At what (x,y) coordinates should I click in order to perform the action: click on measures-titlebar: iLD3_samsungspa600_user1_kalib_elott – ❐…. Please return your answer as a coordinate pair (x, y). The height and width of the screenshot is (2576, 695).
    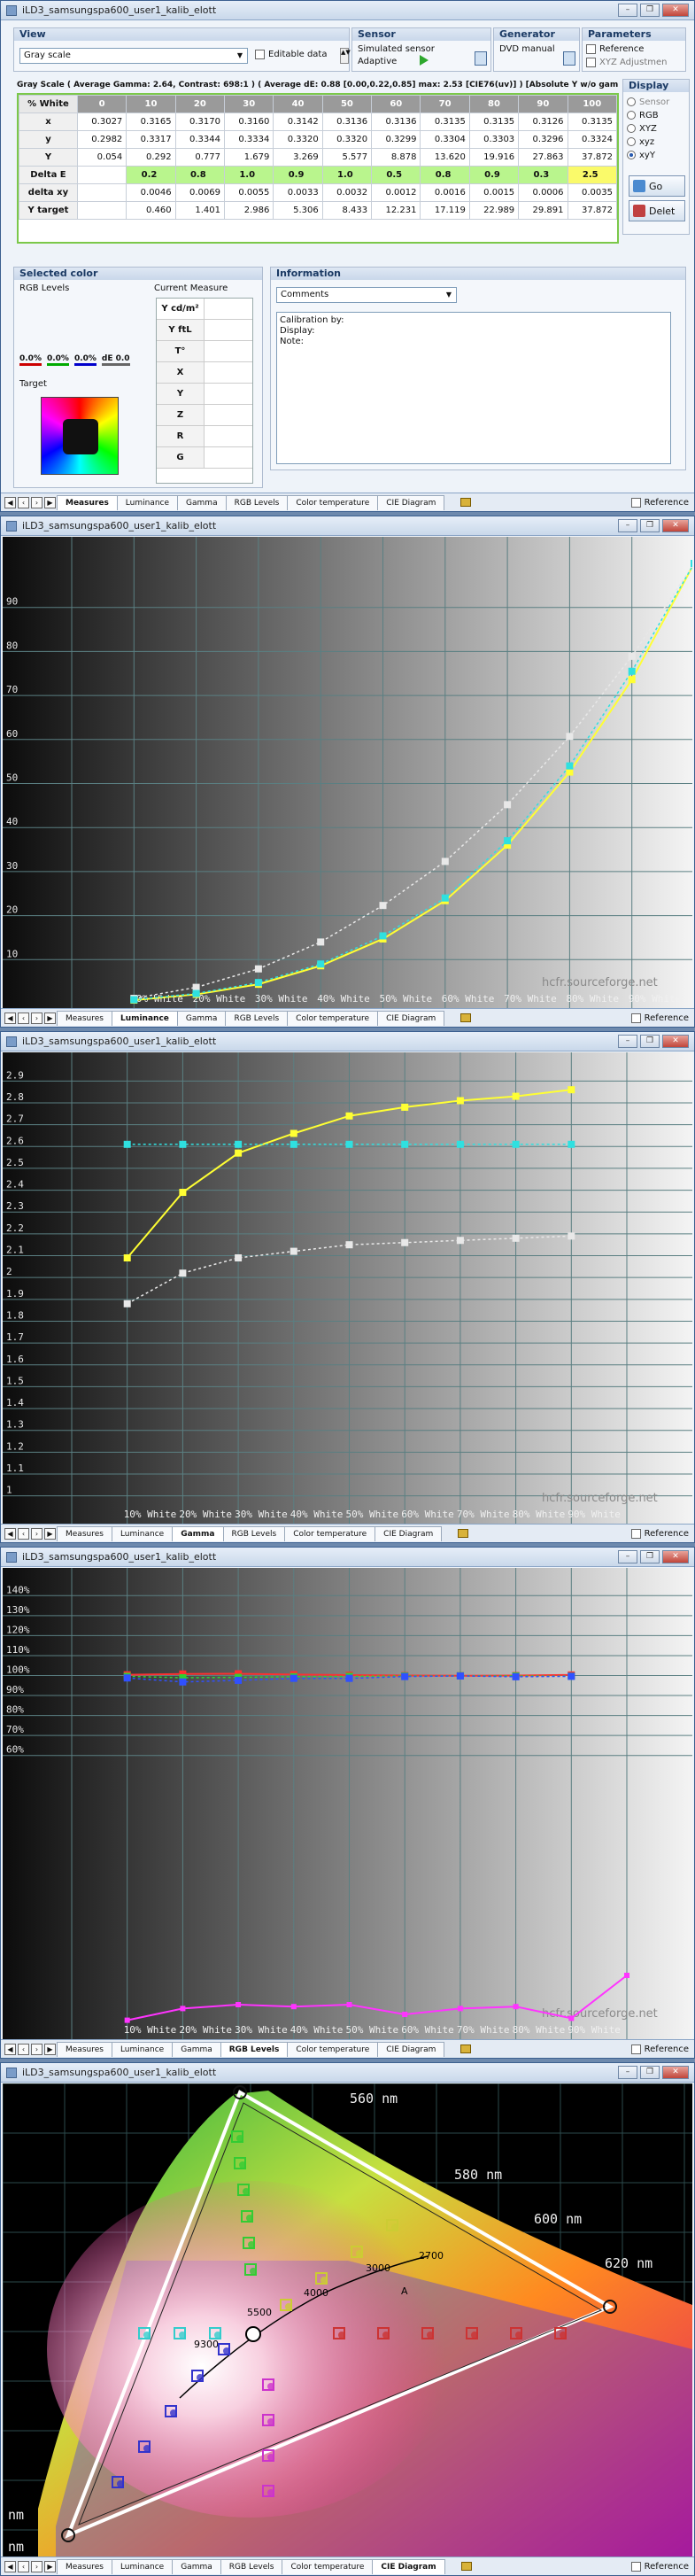
    Looking at the image, I should click on (348, 10).